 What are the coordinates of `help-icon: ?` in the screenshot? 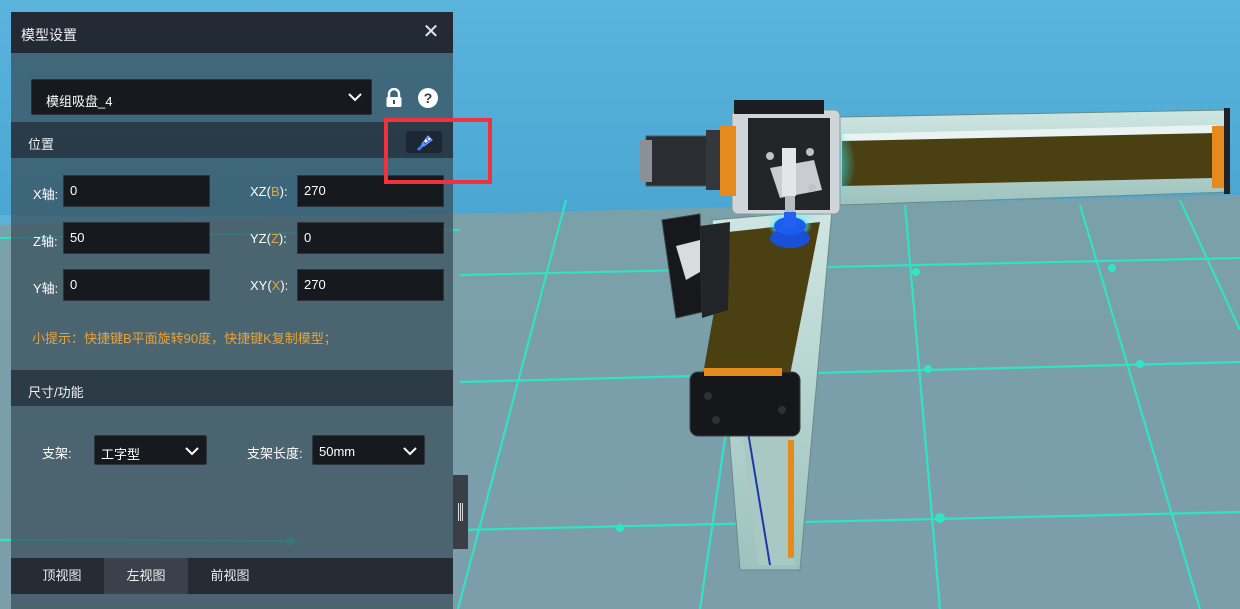 It's located at (428, 98).